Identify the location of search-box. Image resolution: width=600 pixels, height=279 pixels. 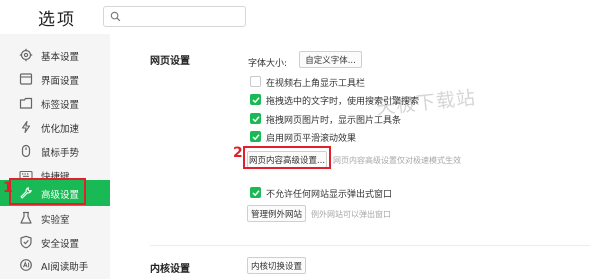
(174, 16).